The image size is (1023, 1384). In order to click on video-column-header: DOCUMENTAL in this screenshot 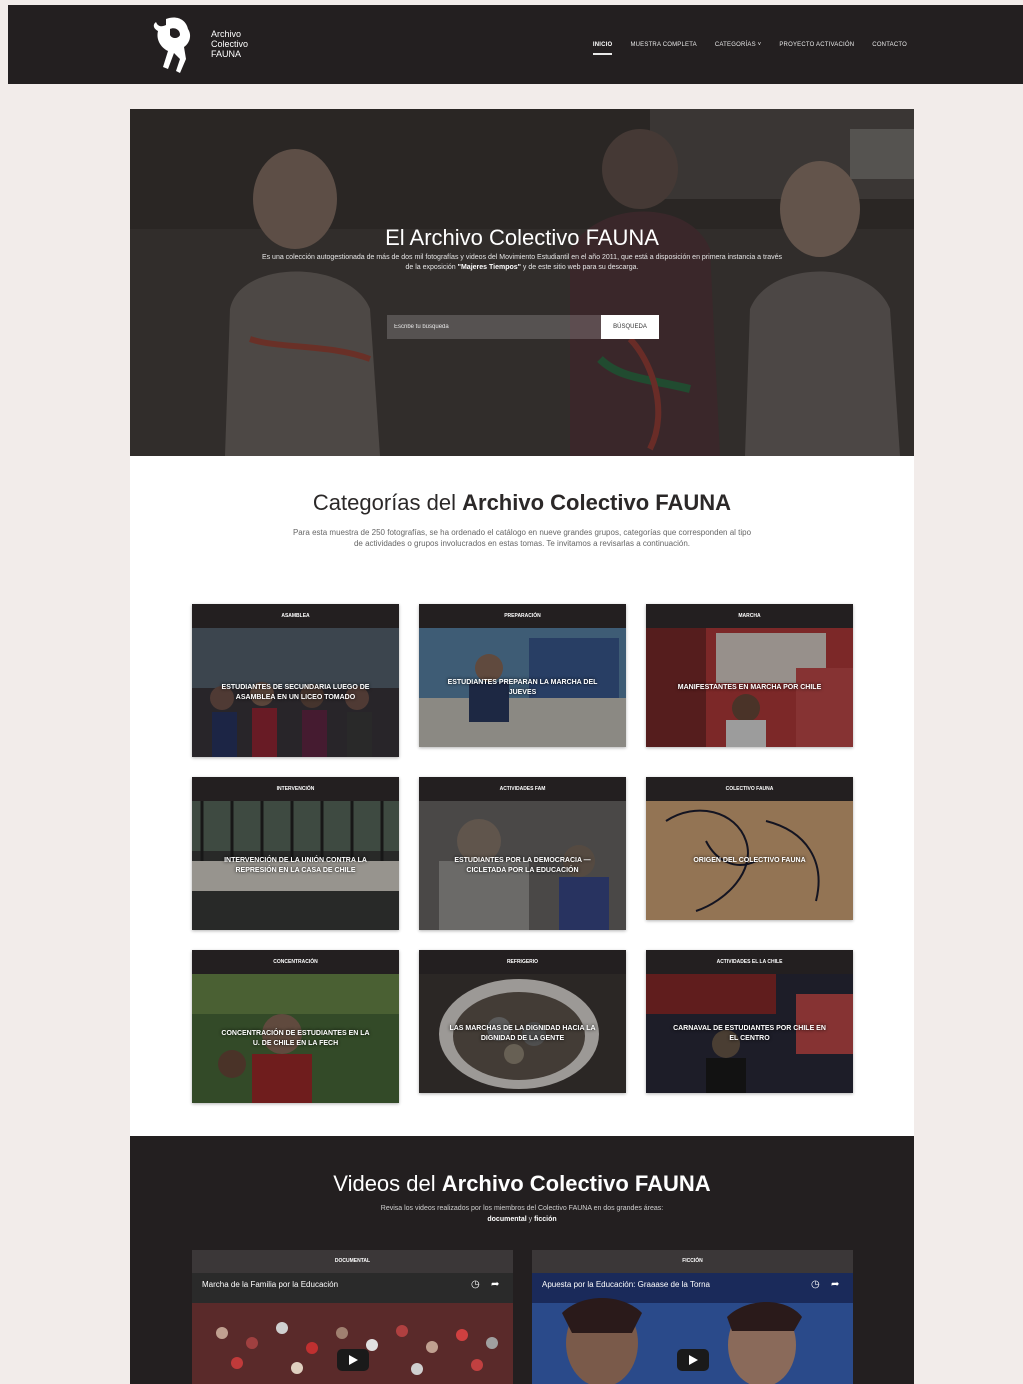, I will do `click(352, 1261)`.